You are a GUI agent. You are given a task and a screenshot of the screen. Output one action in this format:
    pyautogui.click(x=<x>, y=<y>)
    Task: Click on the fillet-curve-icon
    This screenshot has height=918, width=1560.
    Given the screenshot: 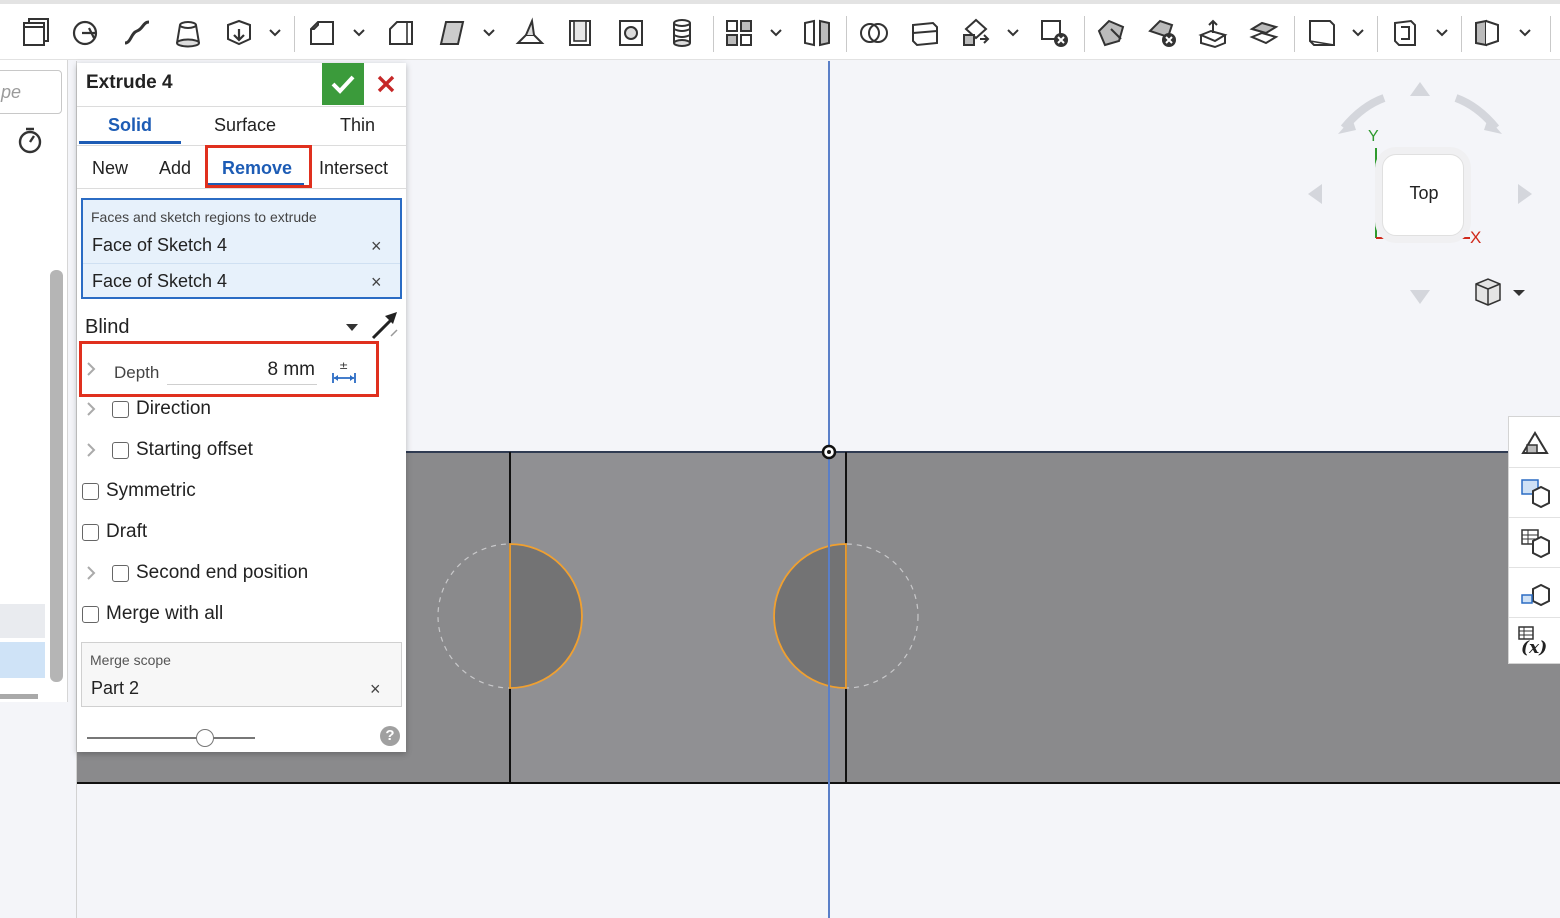 What is the action you would take?
    pyautogui.click(x=137, y=33)
    